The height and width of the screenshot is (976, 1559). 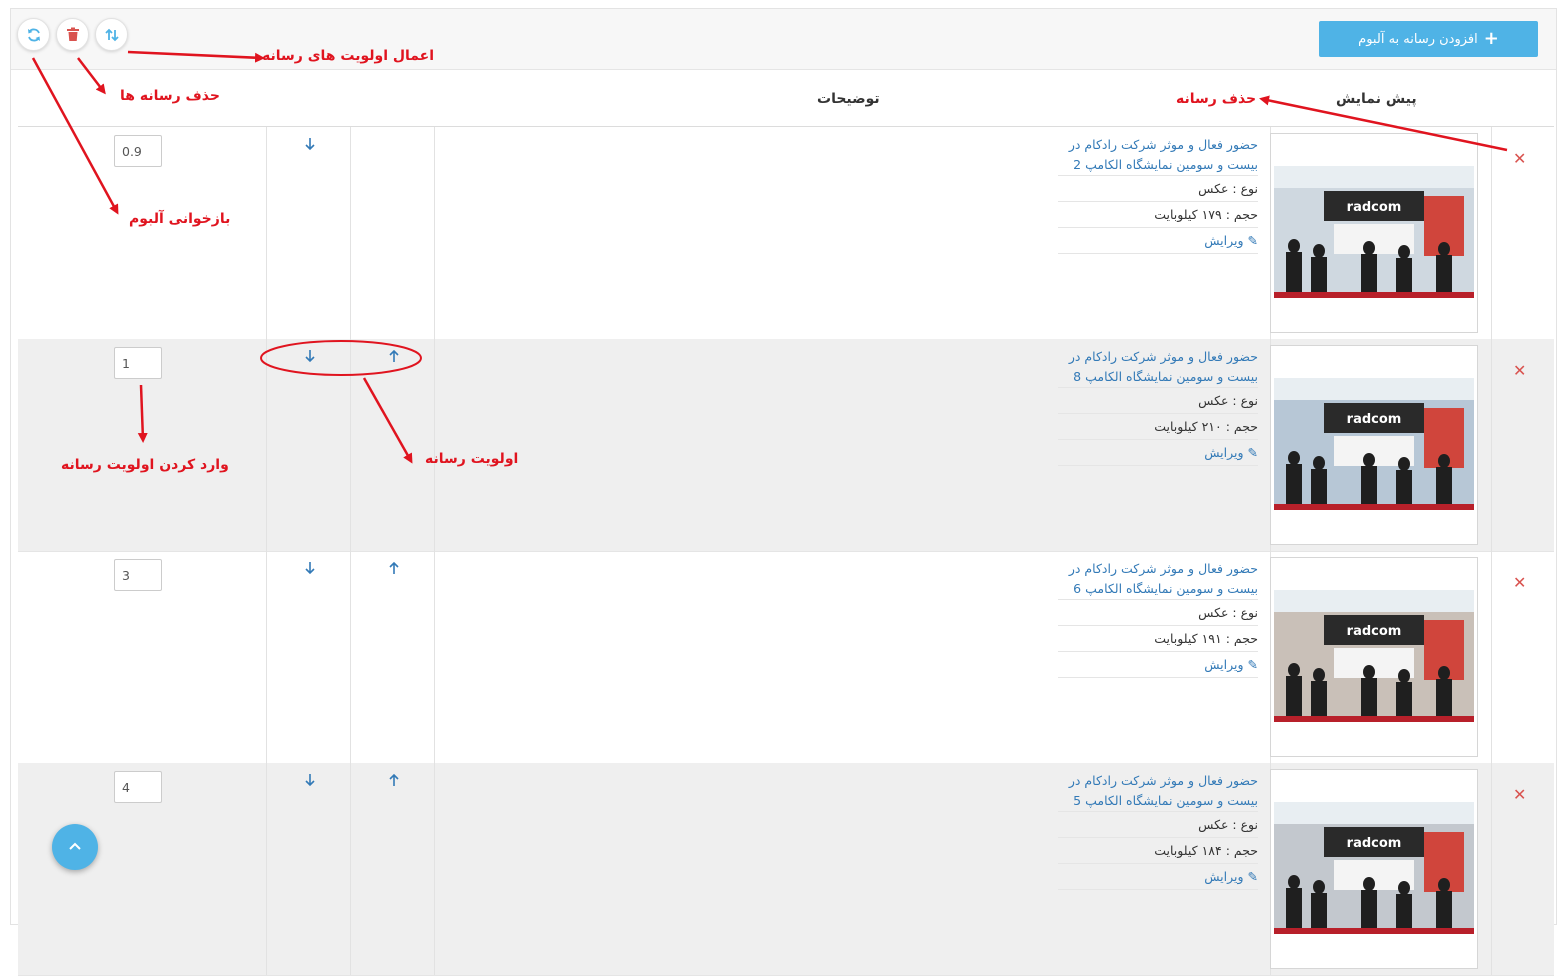 What do you see at coordinates (1158, 850) in the screenshot?
I see `media-size: حجم : ۱۸۴ کیلوبایت` at bounding box center [1158, 850].